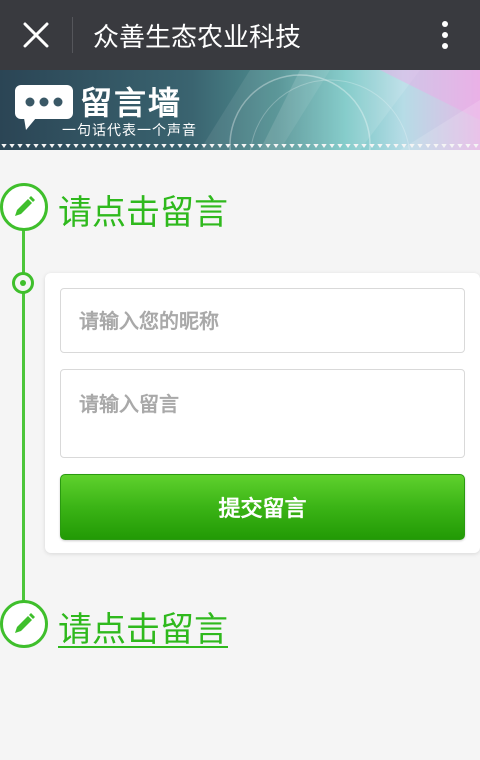 Image resolution: width=480 pixels, height=760 pixels. What do you see at coordinates (143, 626) in the screenshot?
I see `leave-message-link-bottom: 请点击留言` at bounding box center [143, 626].